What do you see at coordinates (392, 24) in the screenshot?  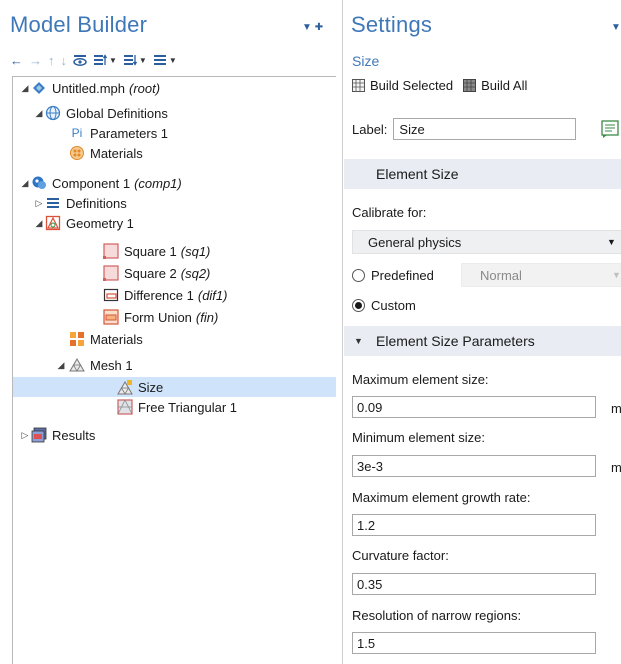 I see `settings-title: Settings` at bounding box center [392, 24].